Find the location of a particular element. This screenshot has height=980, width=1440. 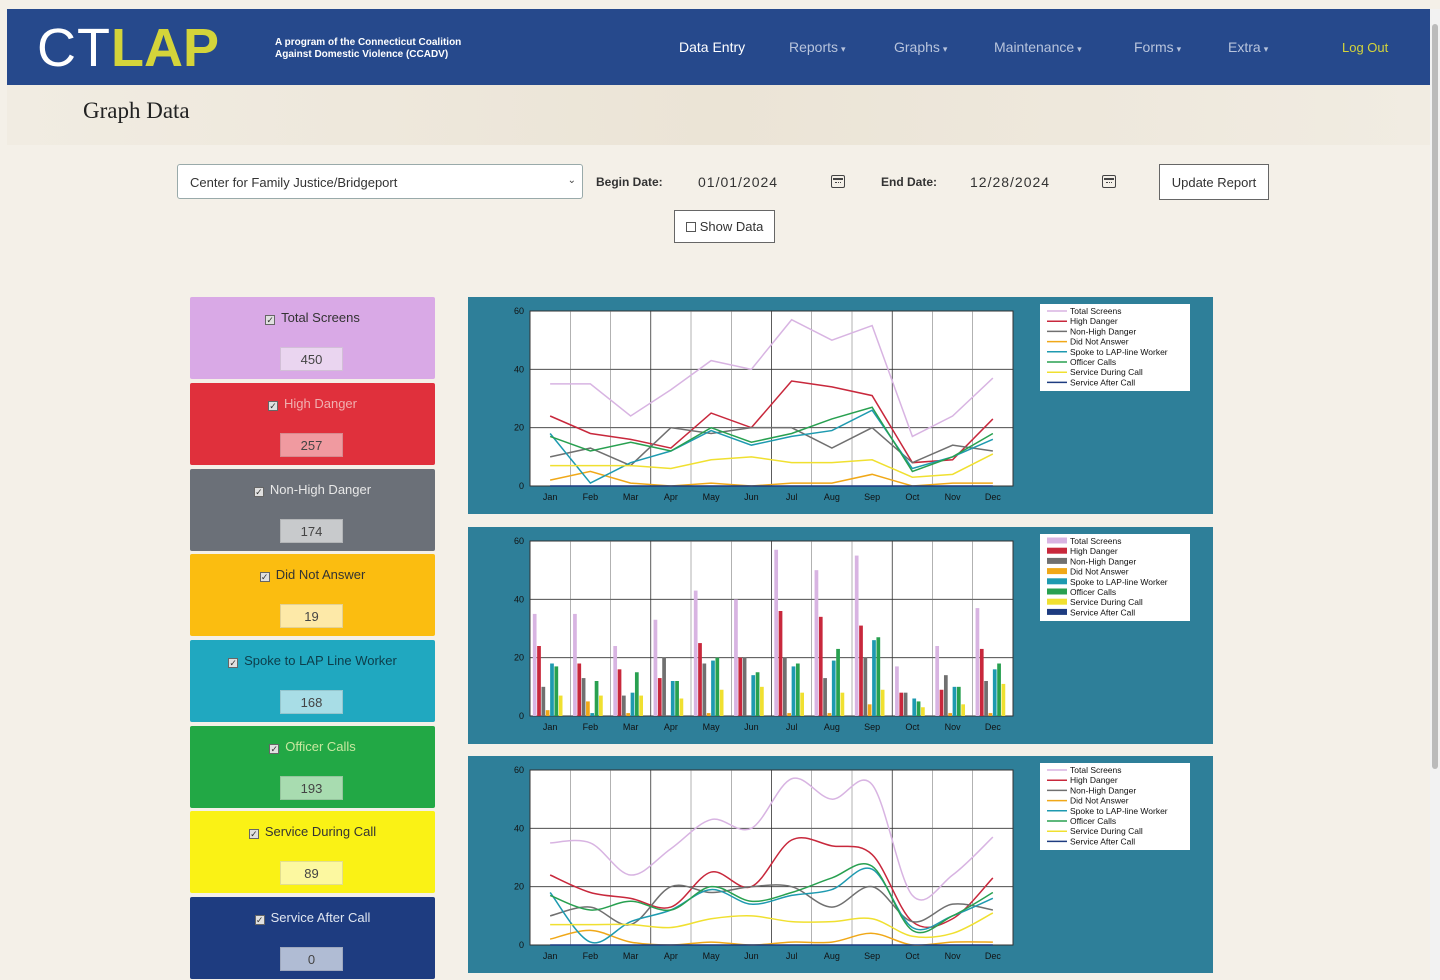

nav-forms: Forms ▾ is located at coordinates (1157, 47).